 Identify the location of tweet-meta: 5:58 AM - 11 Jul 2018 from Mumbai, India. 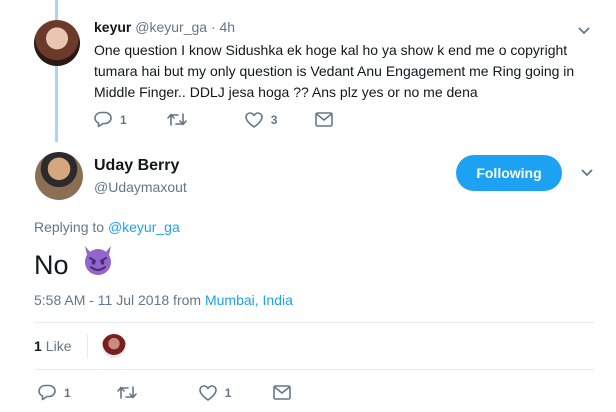
(163, 300).